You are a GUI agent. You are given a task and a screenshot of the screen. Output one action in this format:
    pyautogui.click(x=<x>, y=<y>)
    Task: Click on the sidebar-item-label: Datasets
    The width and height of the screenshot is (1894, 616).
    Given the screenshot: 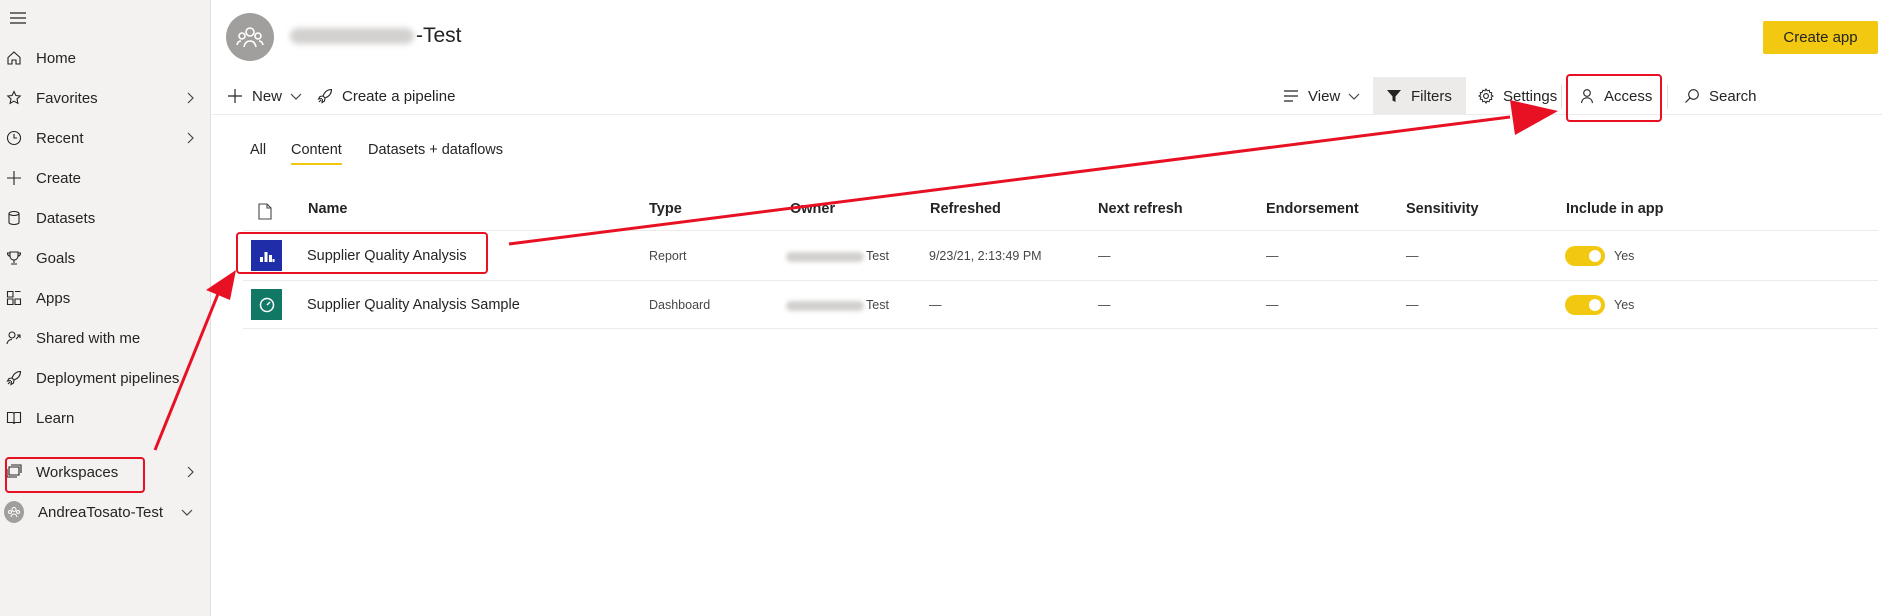 What is the action you would take?
    pyautogui.click(x=66, y=218)
    